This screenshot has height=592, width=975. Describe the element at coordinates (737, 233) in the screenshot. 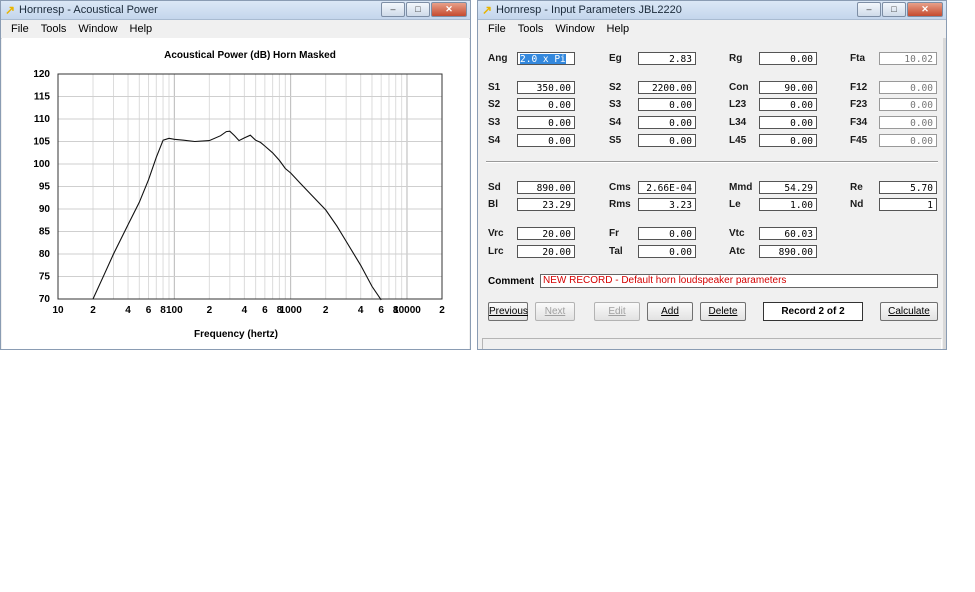

I see `param-label-vtc-30: Vtc` at that location.